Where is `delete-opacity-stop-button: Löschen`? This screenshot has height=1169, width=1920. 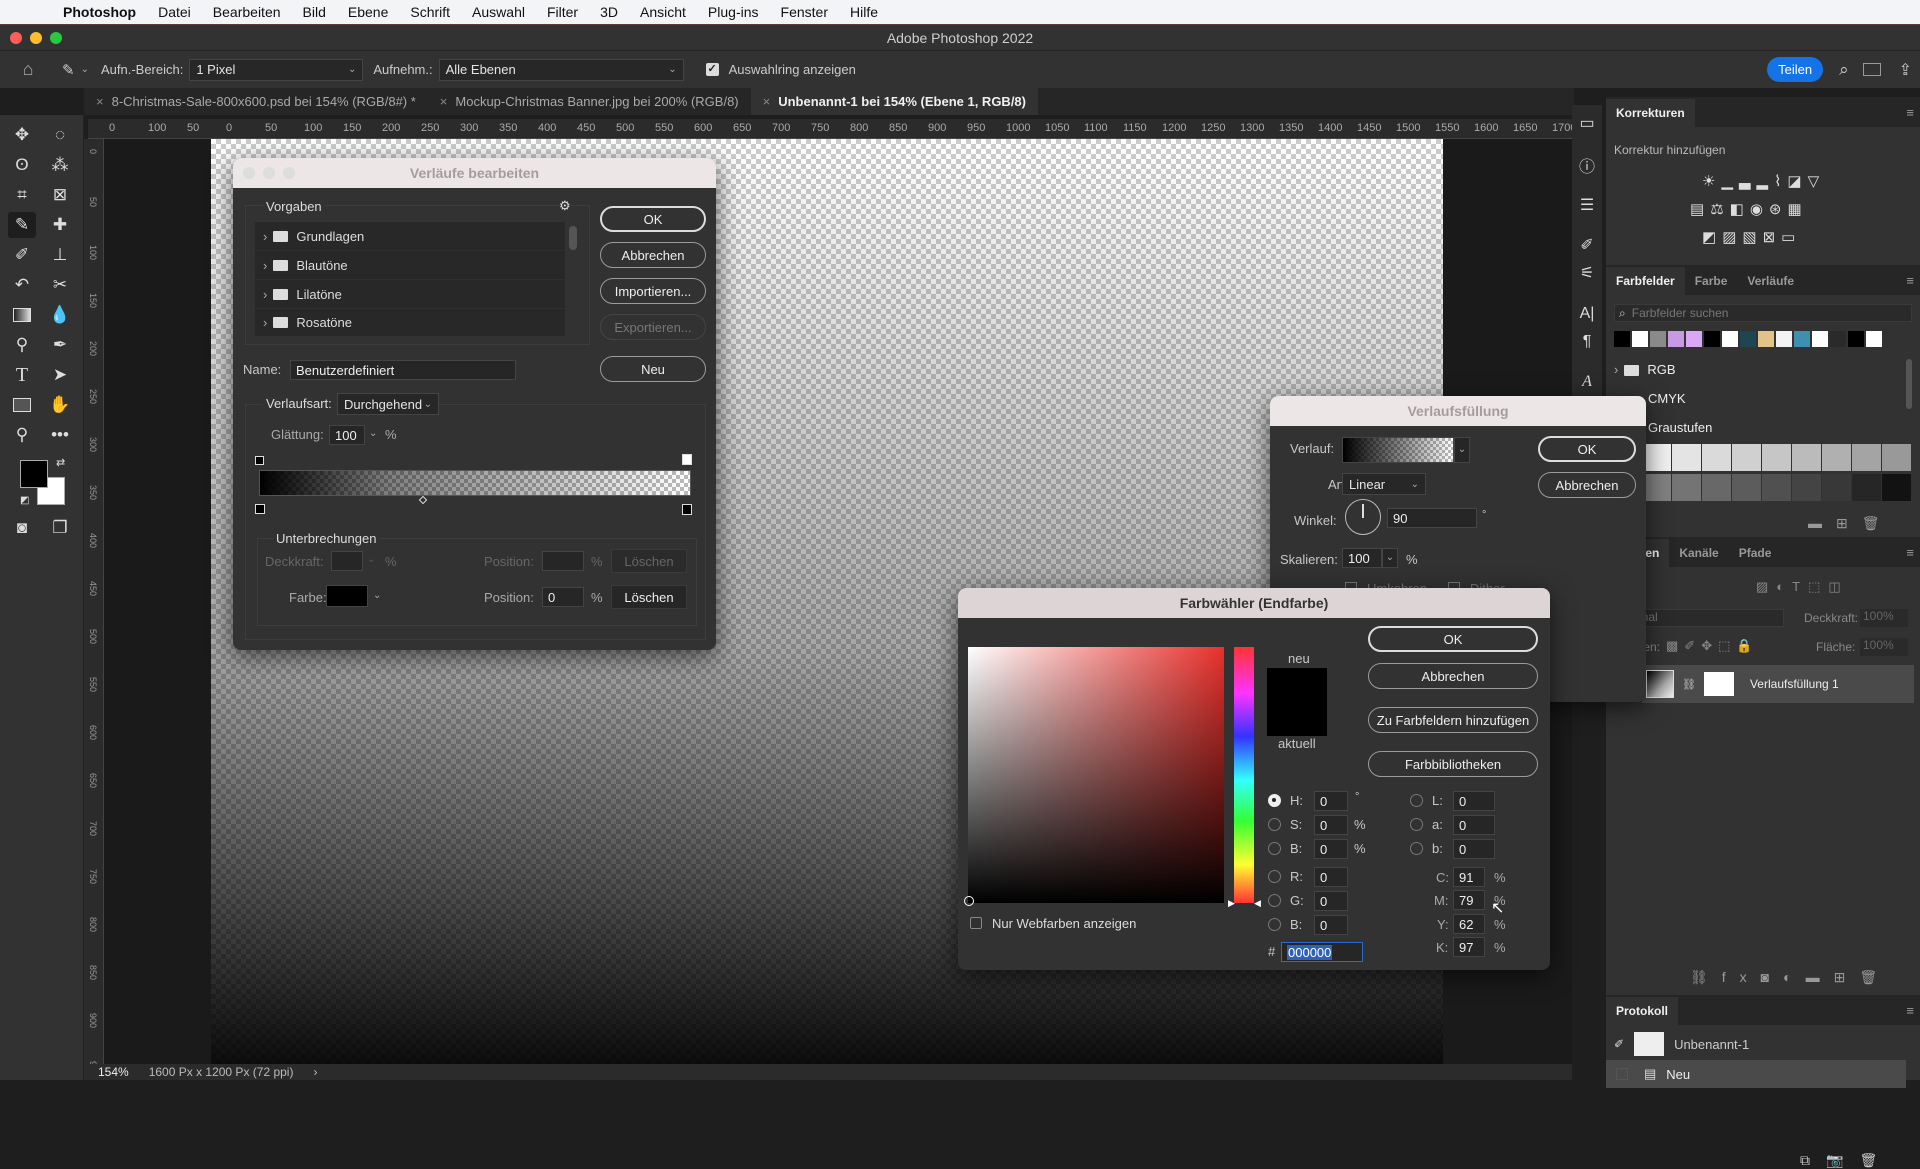 delete-opacity-stop-button: Löschen is located at coordinates (649, 561).